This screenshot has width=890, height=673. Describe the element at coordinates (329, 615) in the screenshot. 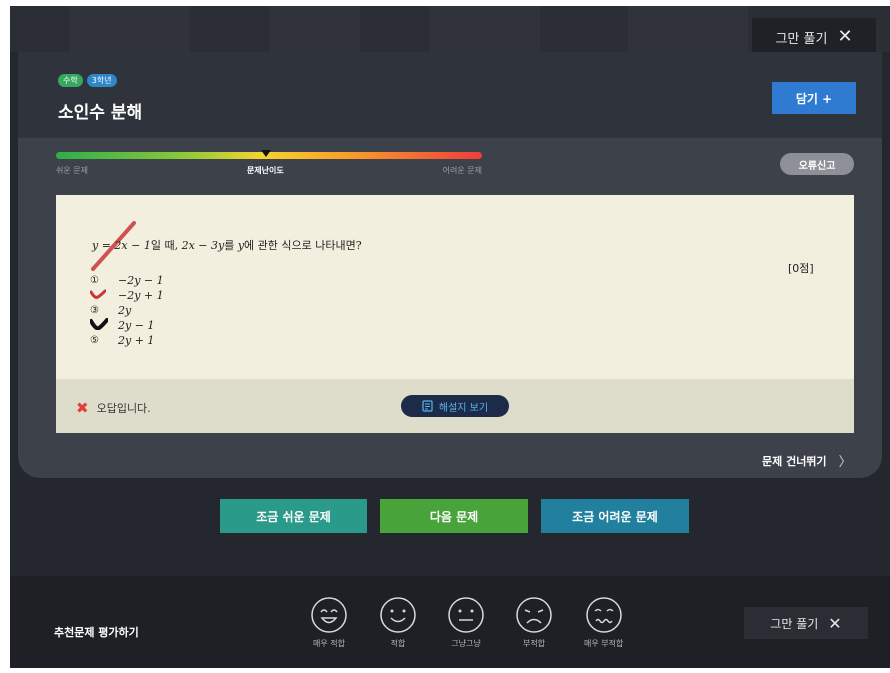

I see `very-happy-face-icon` at that location.